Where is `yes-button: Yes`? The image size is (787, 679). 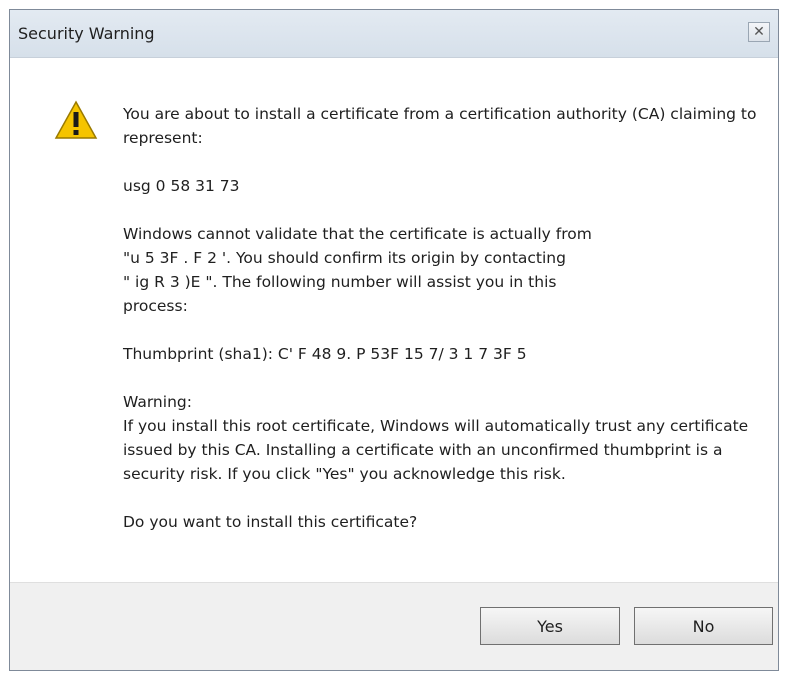 yes-button: Yes is located at coordinates (550, 626).